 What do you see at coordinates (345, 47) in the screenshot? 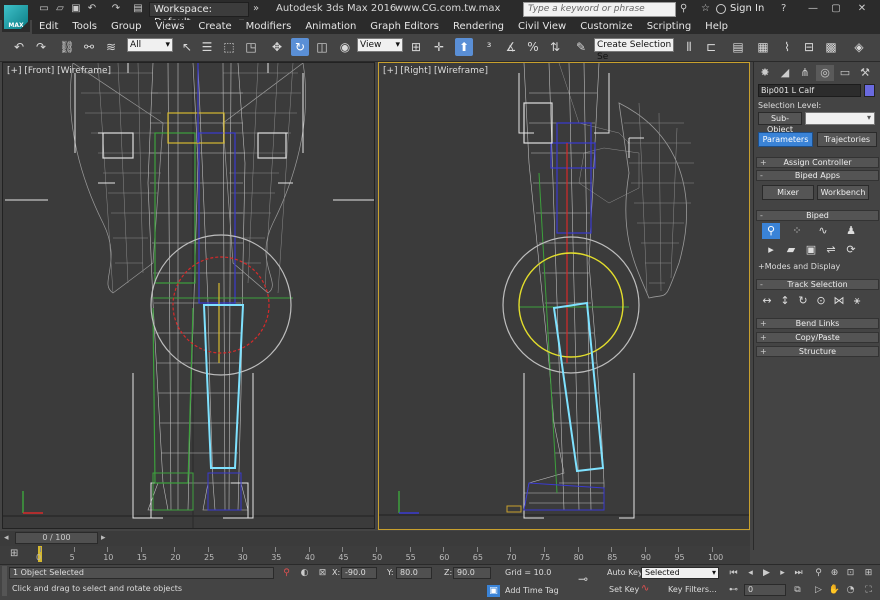
I see `select-place-icon: ◉` at bounding box center [345, 47].